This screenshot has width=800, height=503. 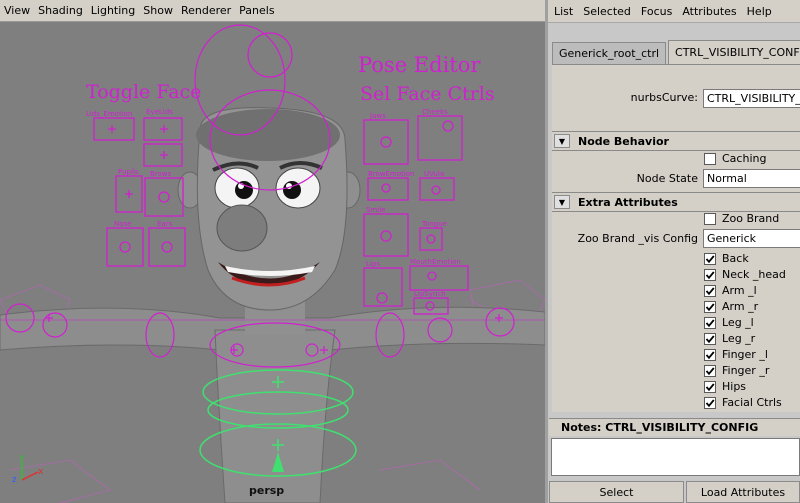 I want to click on torso-mesh, so click(x=275, y=416).